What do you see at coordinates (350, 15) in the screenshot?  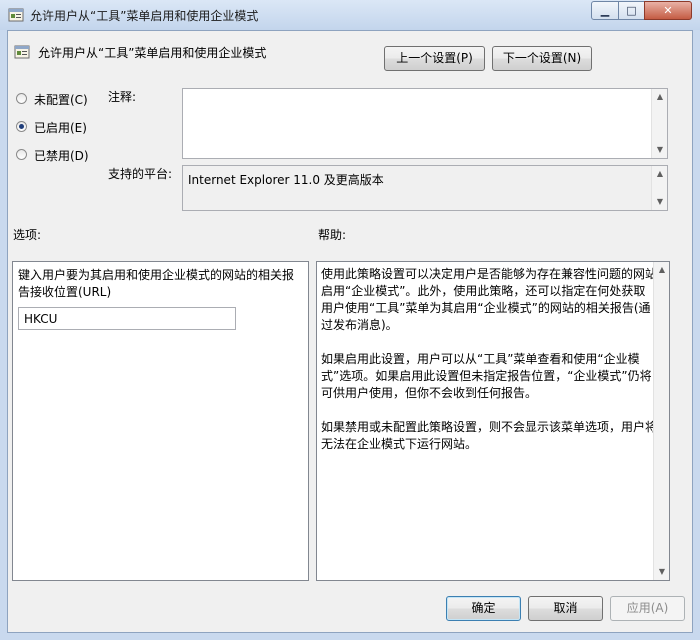 I see `title-bar: 允许用户从“工具”菜单启用和使用企业模式 ▁ □ ✕` at bounding box center [350, 15].